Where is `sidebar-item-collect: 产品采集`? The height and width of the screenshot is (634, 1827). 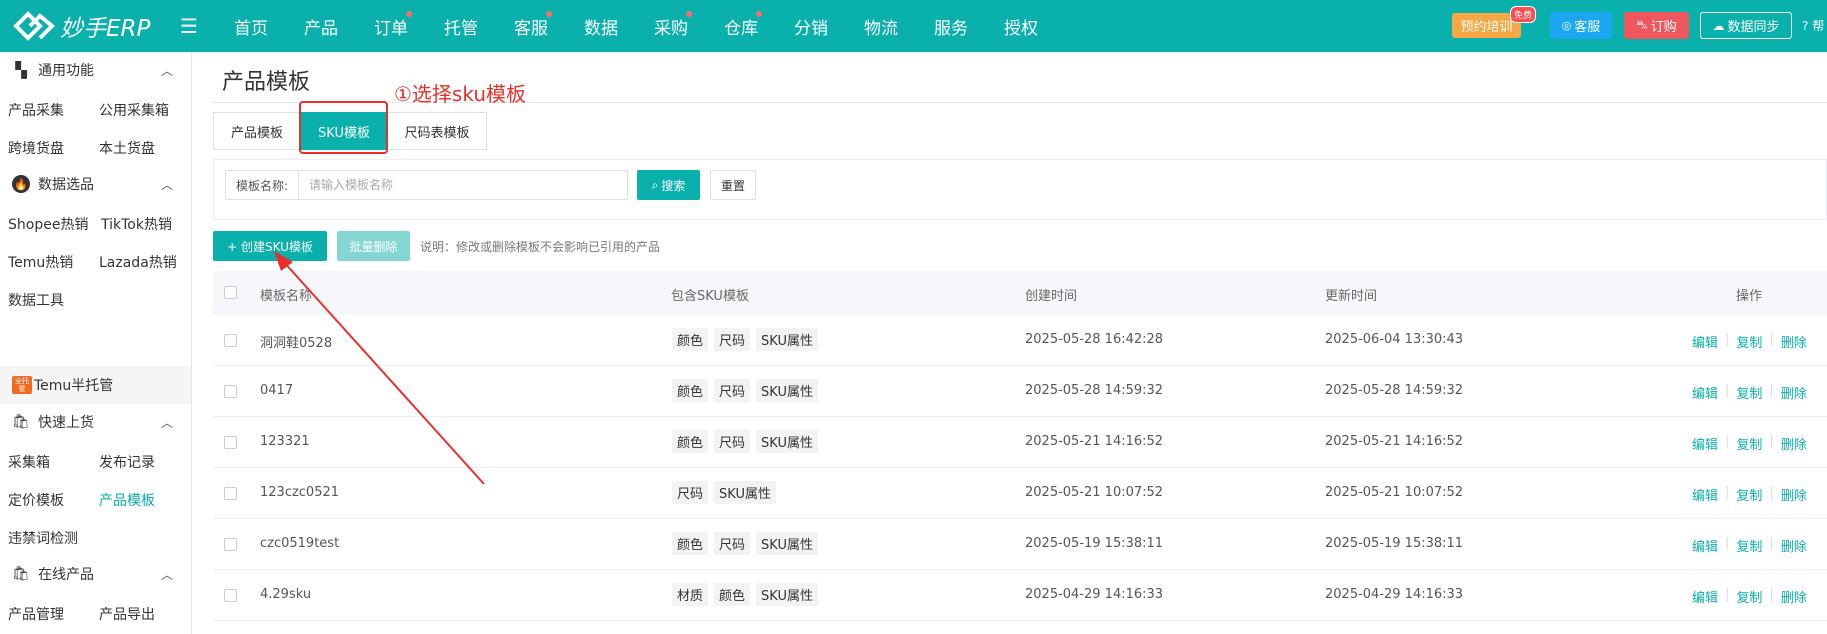 sidebar-item-collect: 产品采集 is located at coordinates (36, 110).